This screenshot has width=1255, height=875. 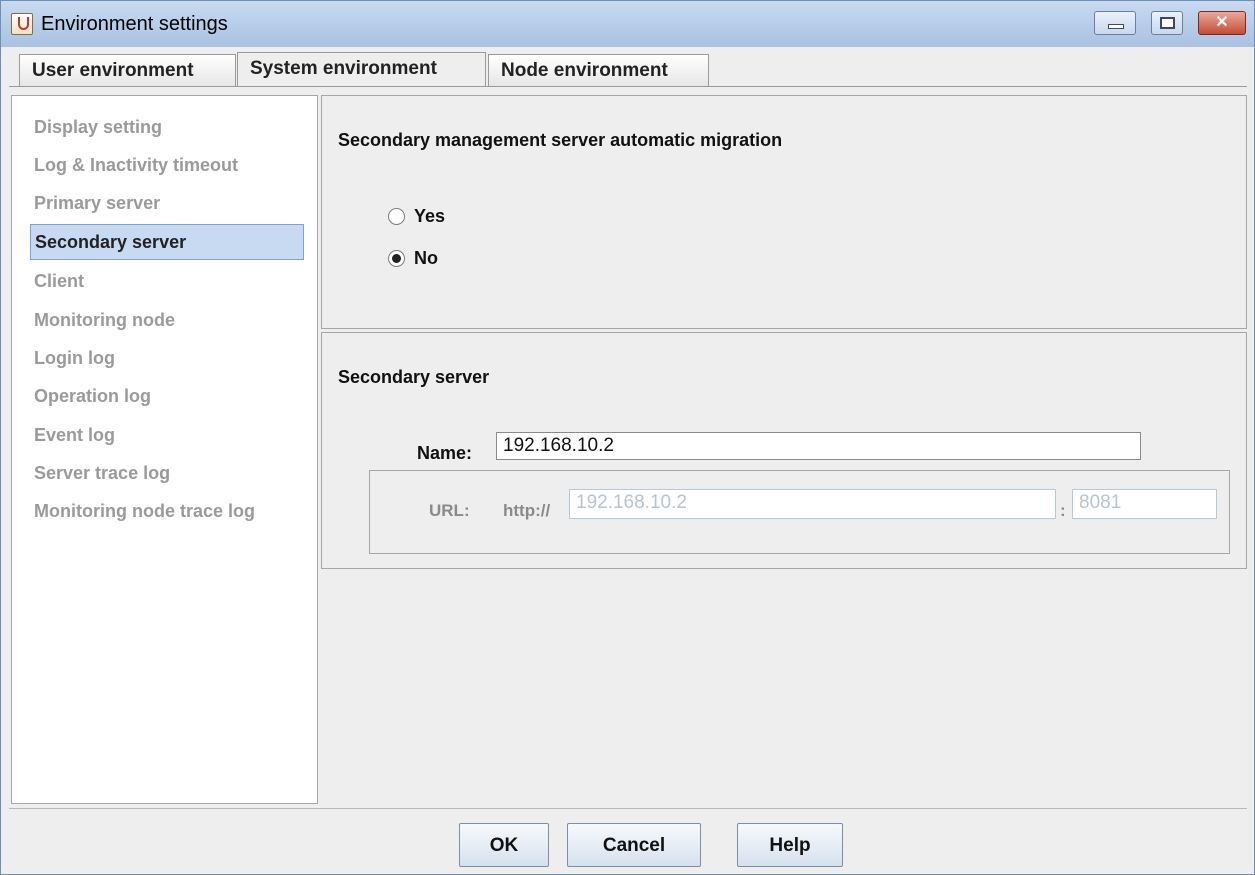 I want to click on radio-unselected-icon, so click(x=396, y=216).